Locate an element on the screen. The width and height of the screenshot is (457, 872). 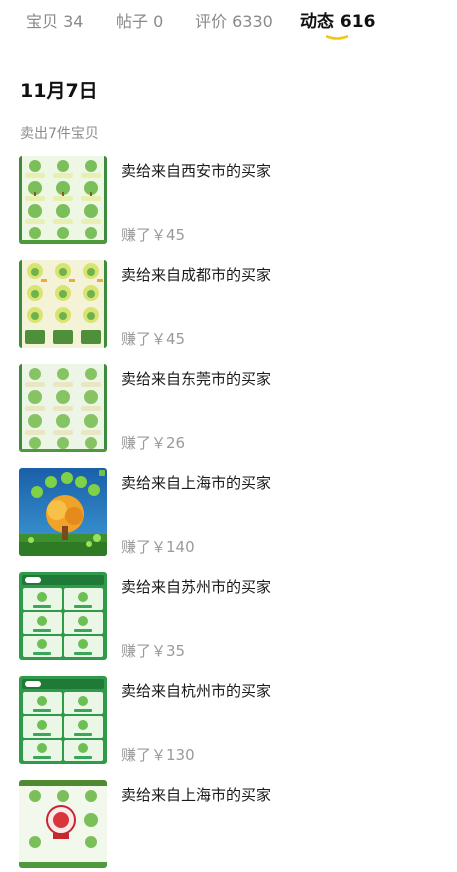
sale-title: 卖给来自东莞市的买家 is located at coordinates (196, 379).